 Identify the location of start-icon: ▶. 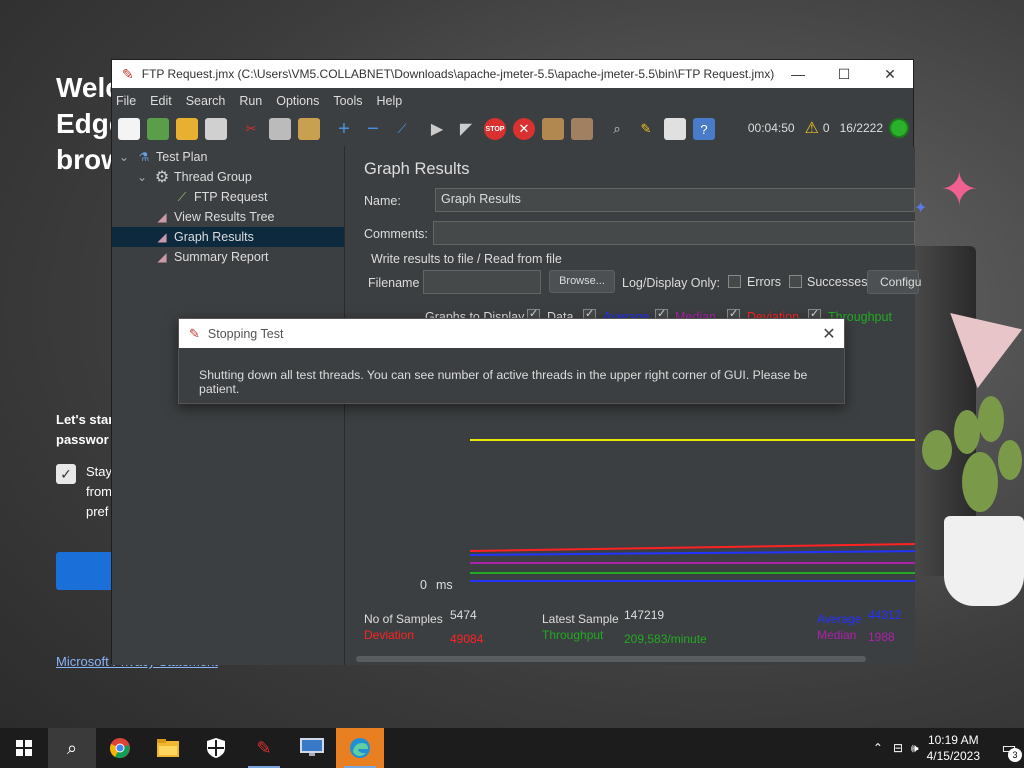
(437, 129).